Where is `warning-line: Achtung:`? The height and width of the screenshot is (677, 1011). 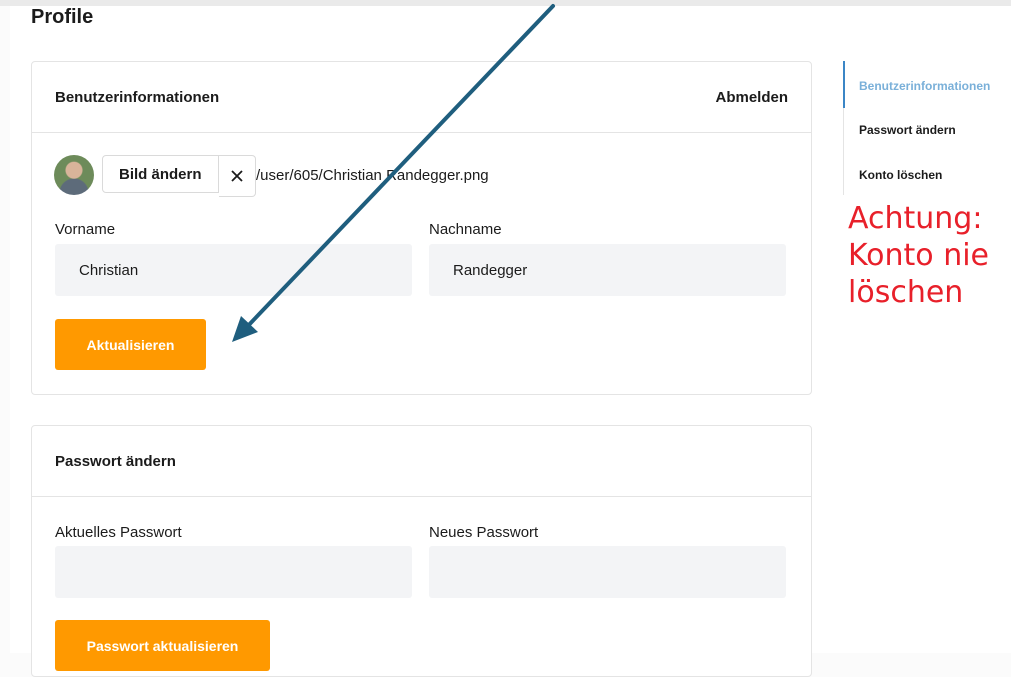 warning-line: Achtung: is located at coordinates (915, 218).